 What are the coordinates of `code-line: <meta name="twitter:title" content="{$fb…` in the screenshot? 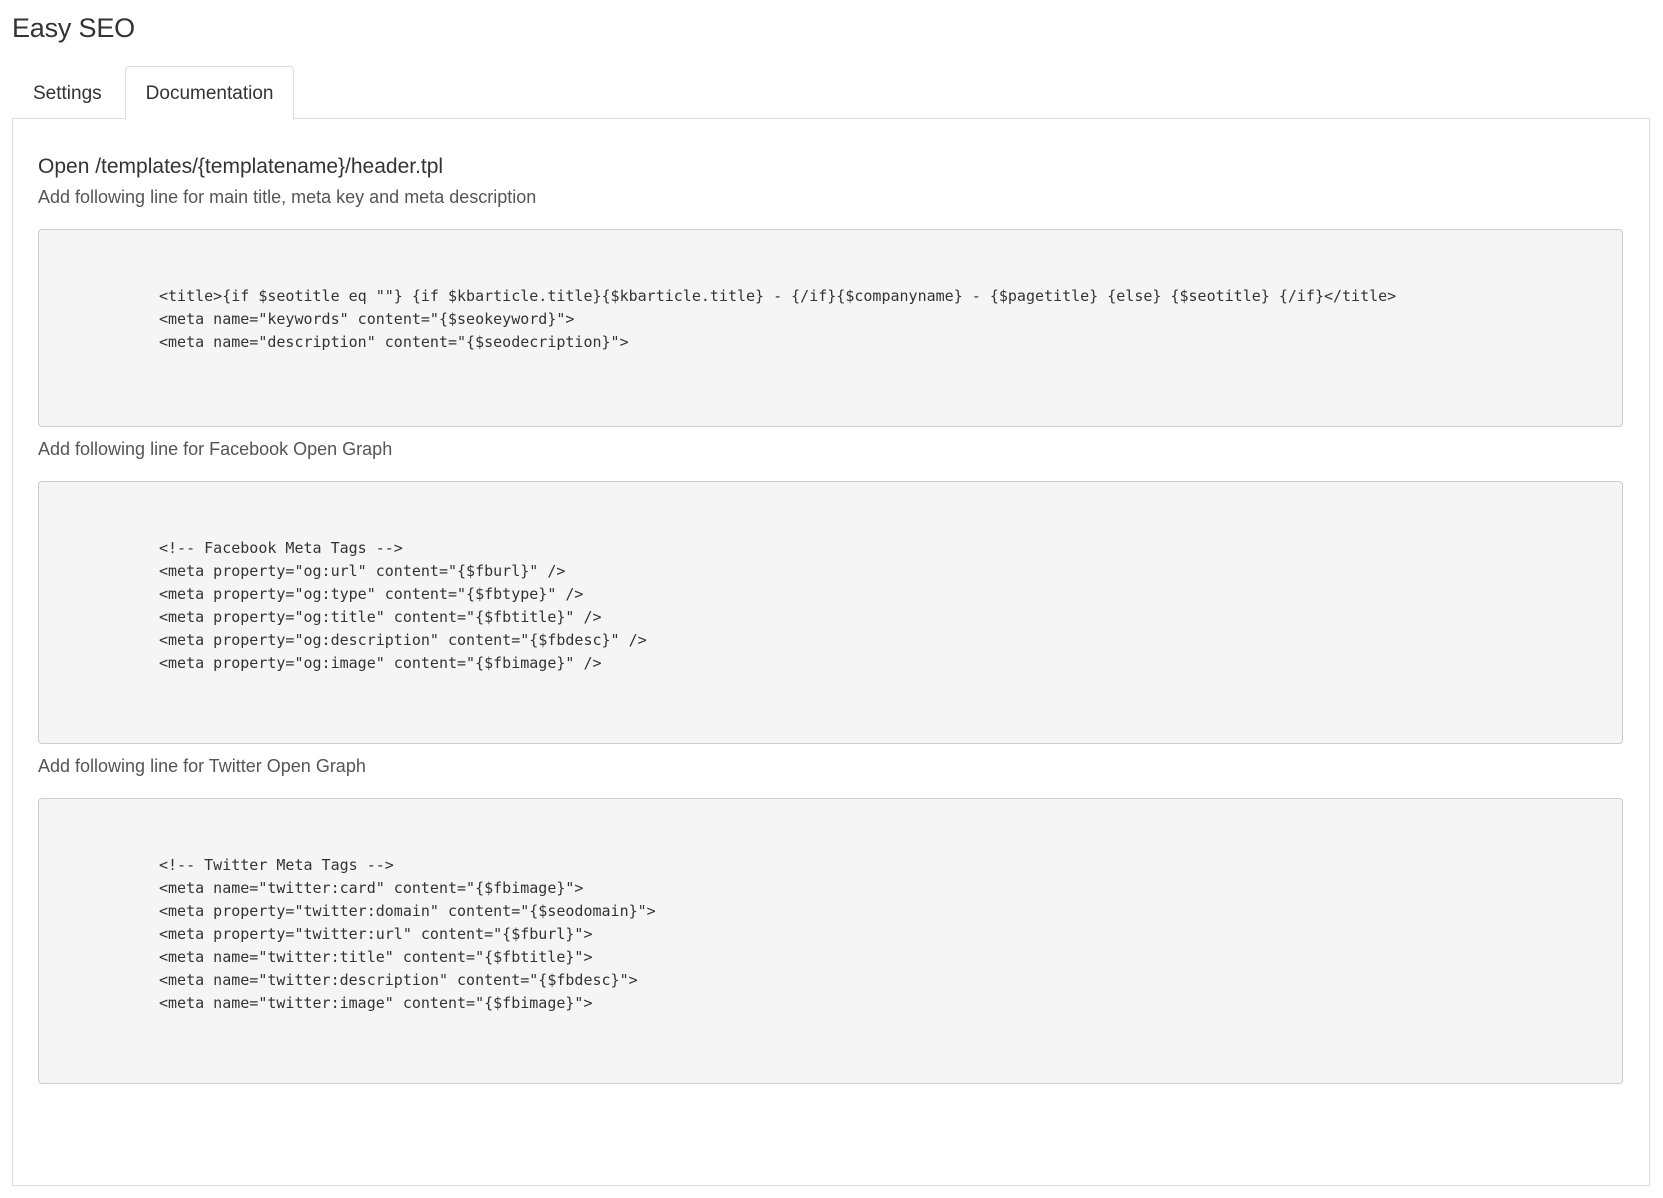 It's located at (376, 957).